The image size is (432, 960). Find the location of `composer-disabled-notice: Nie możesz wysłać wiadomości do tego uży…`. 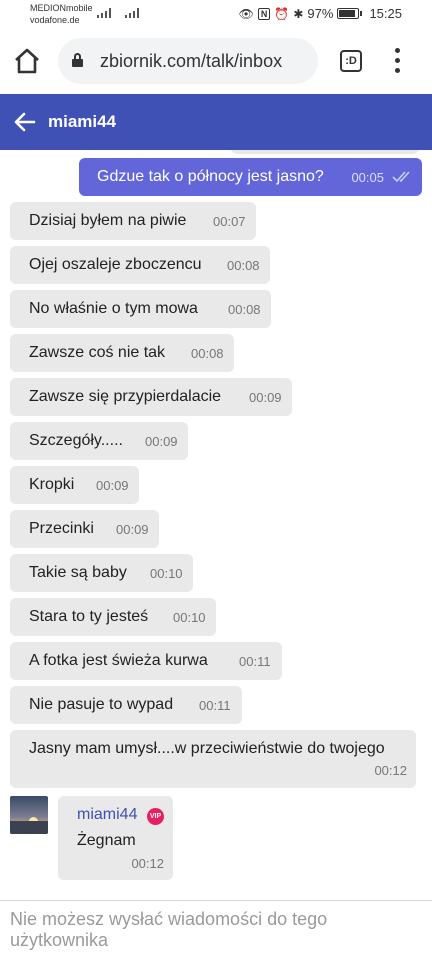

composer-disabled-notice: Nie możesz wysłać wiadomości do tego uży… is located at coordinates (216, 930).